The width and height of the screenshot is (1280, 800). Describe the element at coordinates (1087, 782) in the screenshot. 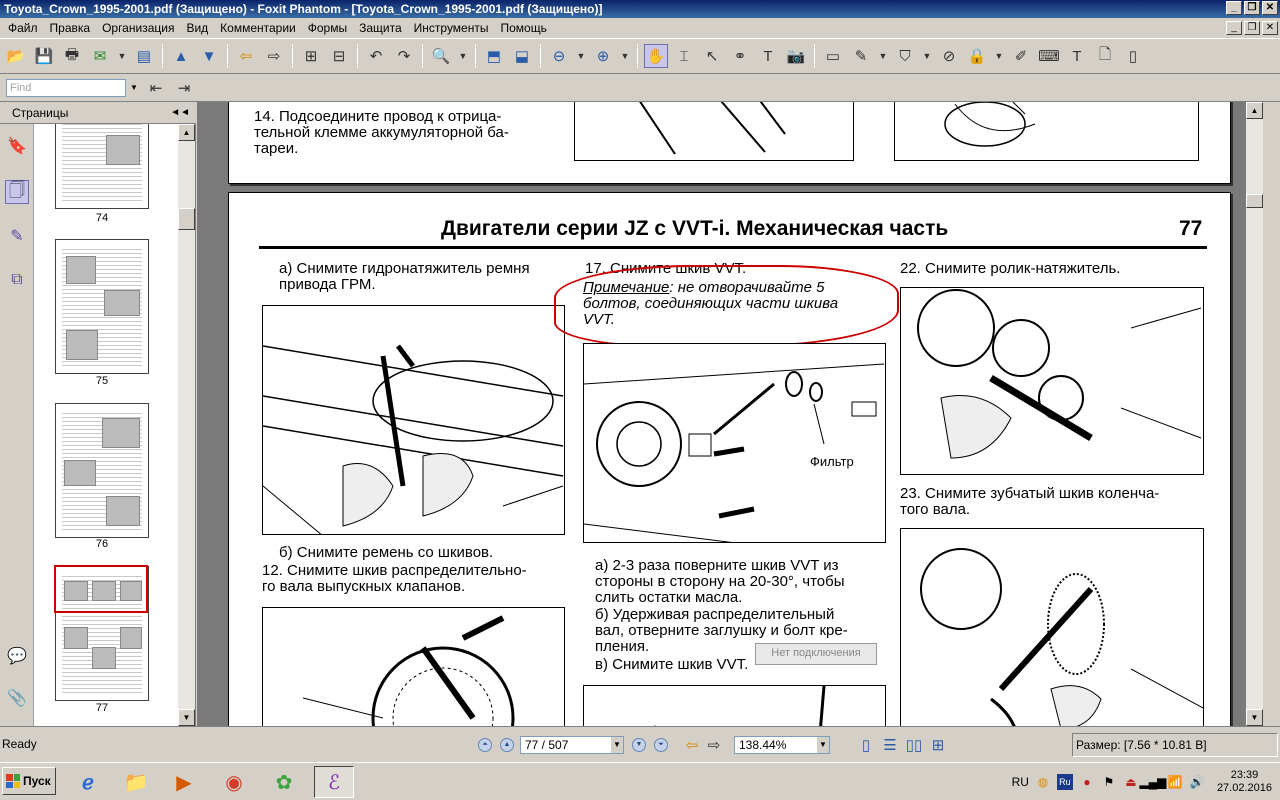

I see `tray-red-icon: ●` at that location.